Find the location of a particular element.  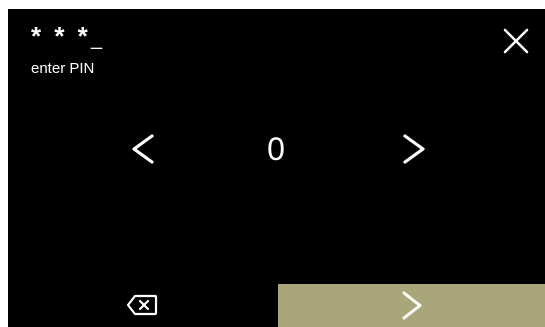

confirm-button is located at coordinates (411, 305).